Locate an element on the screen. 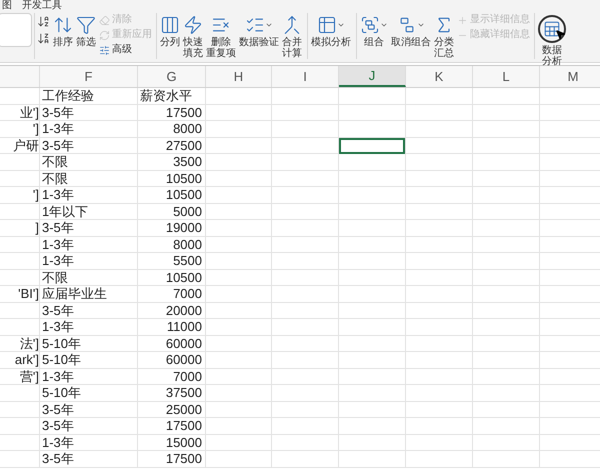  sort-ascending-icon is located at coordinates (43, 21).